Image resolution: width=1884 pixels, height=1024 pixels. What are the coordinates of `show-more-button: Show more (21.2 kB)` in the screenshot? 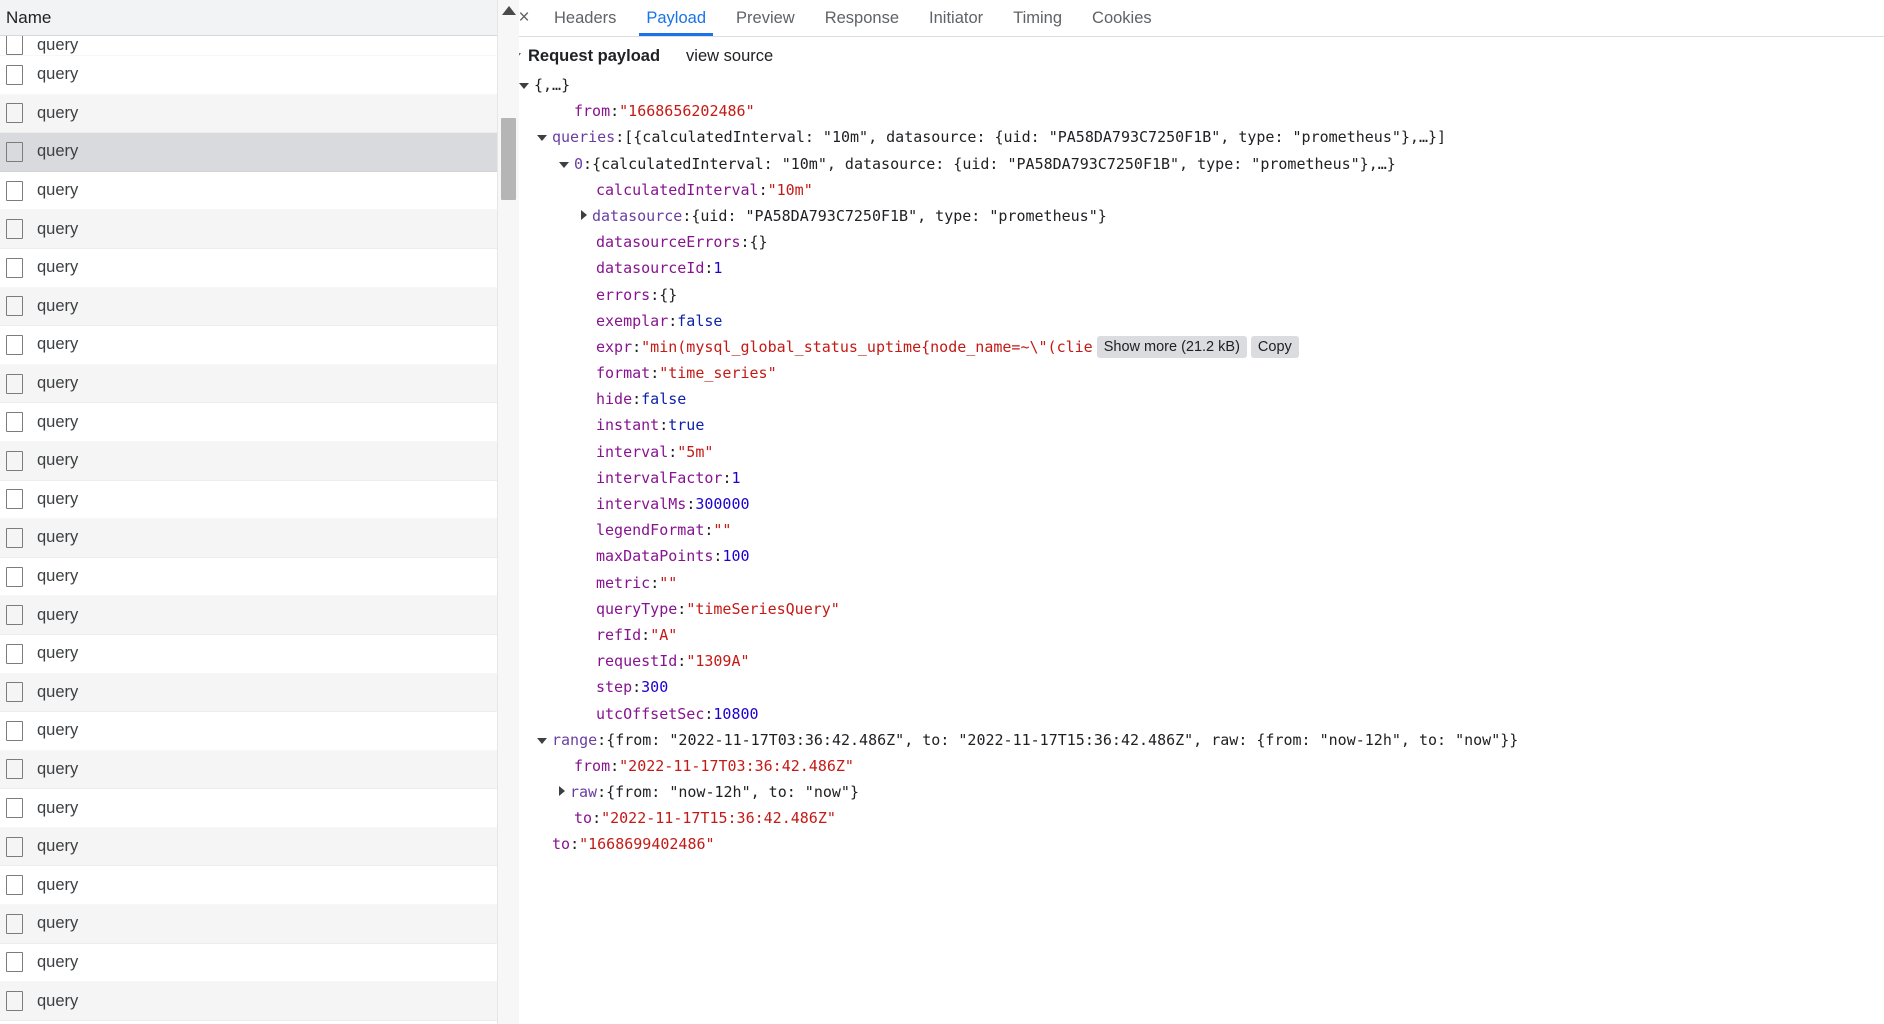 It's located at (1171, 346).